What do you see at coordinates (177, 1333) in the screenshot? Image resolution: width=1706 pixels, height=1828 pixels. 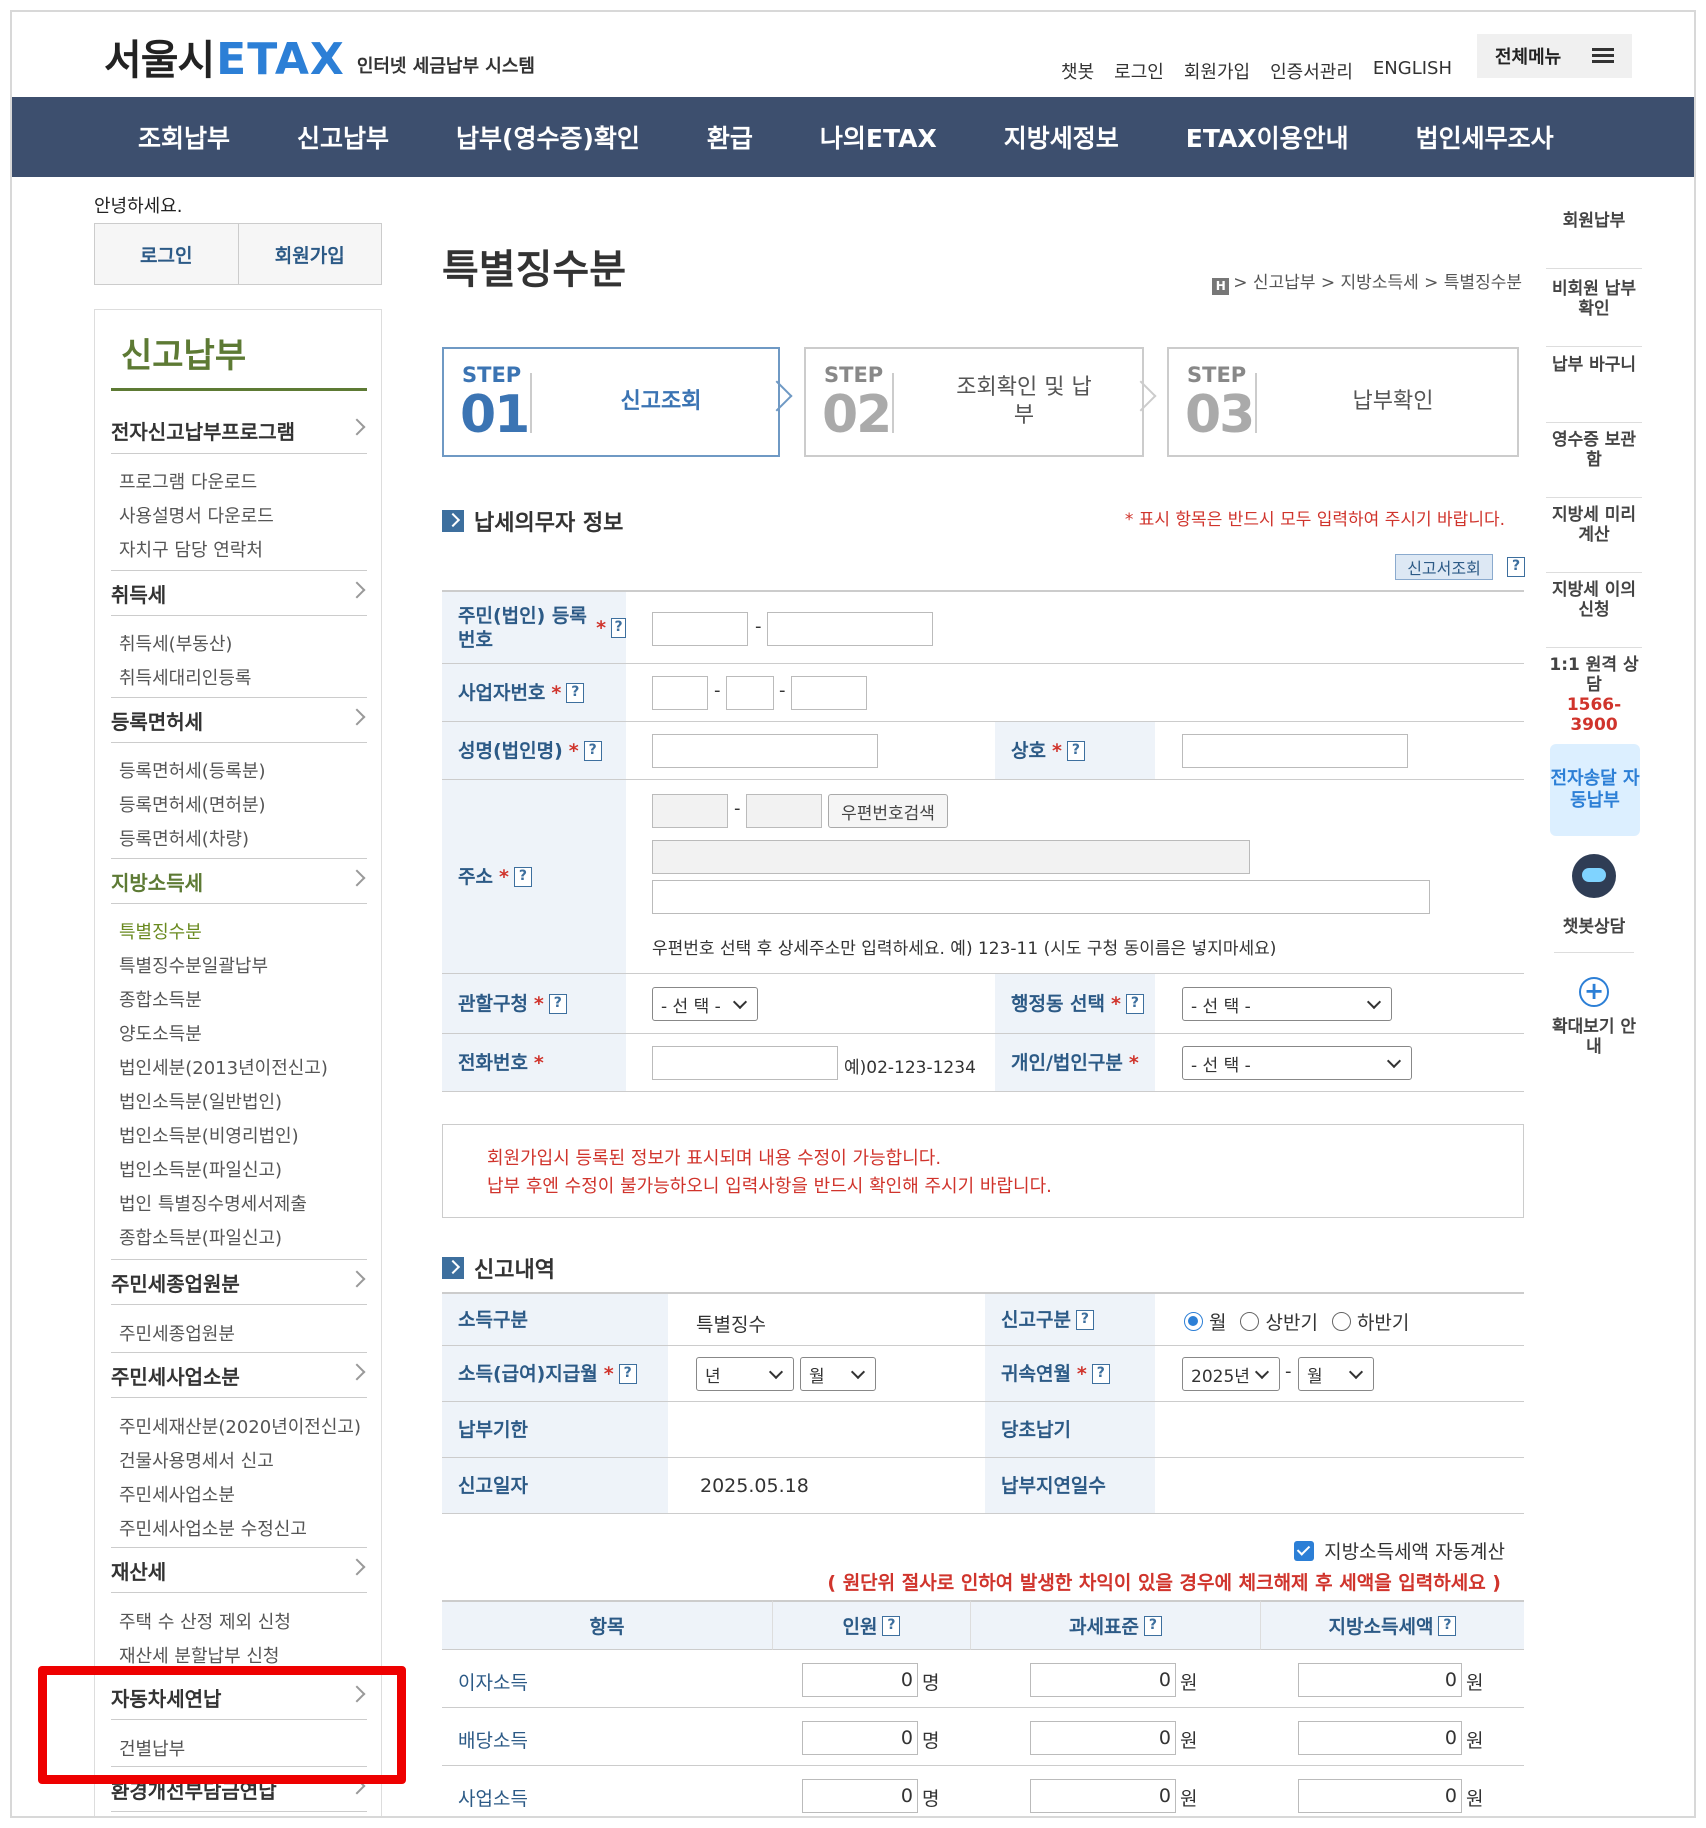 I see `side-sub: 주민세종업원분` at bounding box center [177, 1333].